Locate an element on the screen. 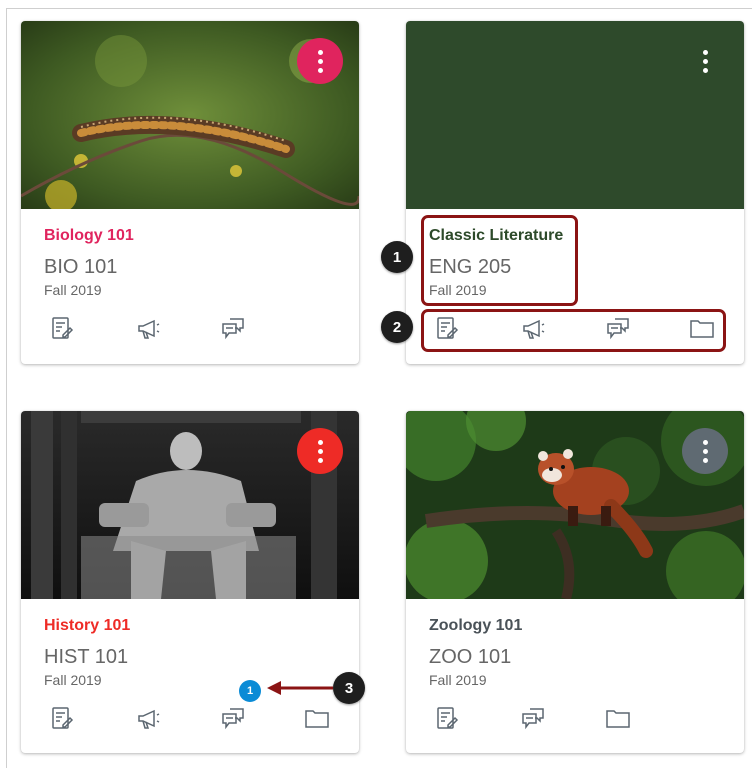 The width and height of the screenshot is (752, 768). callout-1: 1 is located at coordinates (397, 257).